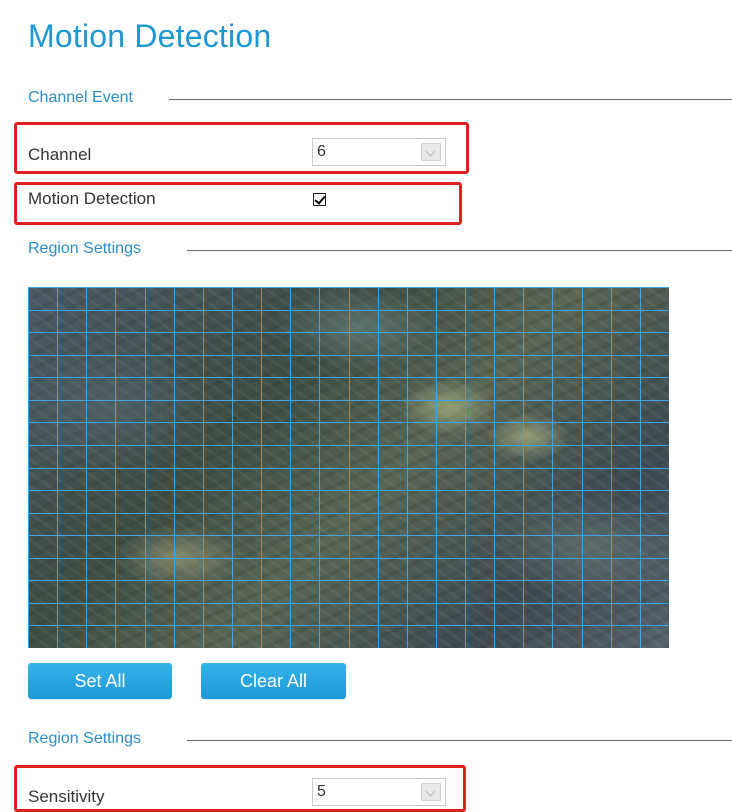  I want to click on sensitivity-select: 5, so click(379, 792).